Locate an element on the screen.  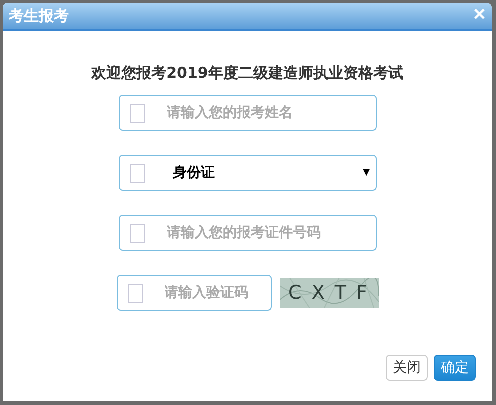
cancel-button: 关闭 is located at coordinates (407, 368).